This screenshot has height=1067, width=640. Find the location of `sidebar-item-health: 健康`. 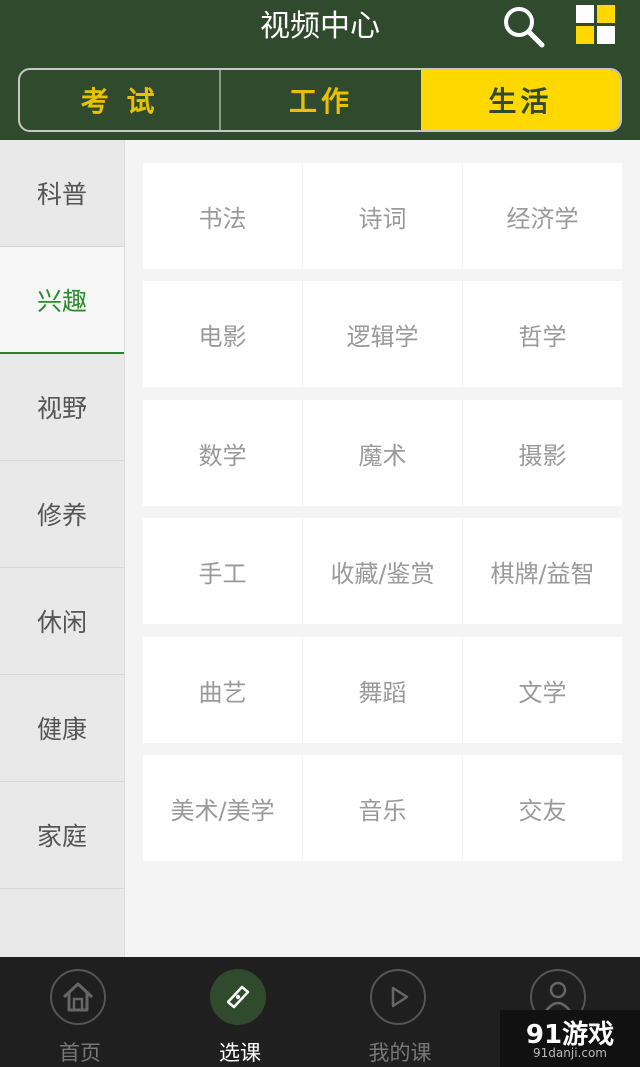

sidebar-item-health: 健康 is located at coordinates (62, 728).